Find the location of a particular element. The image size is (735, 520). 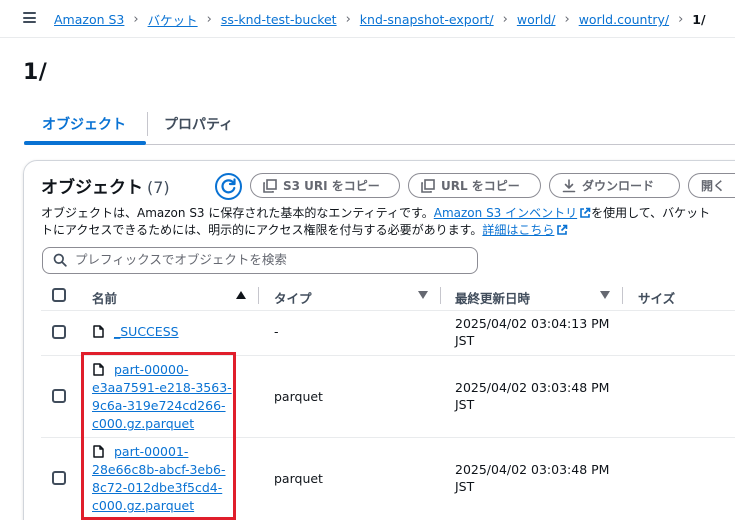

description-text-2: を使用して、バケット is located at coordinates (651, 213).